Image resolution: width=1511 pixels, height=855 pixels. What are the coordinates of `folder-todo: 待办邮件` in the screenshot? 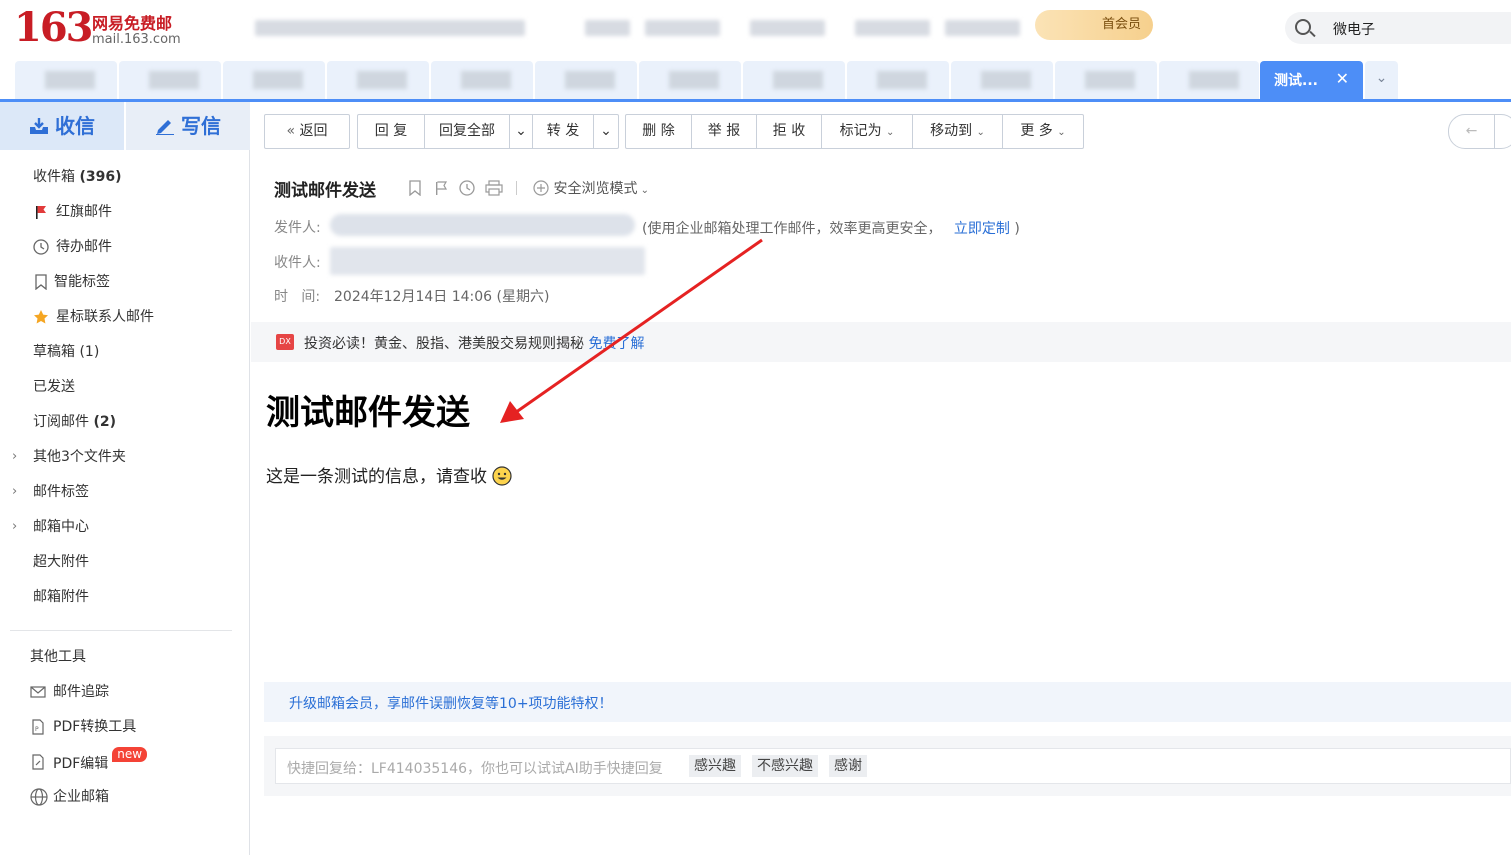 It's located at (124, 247).